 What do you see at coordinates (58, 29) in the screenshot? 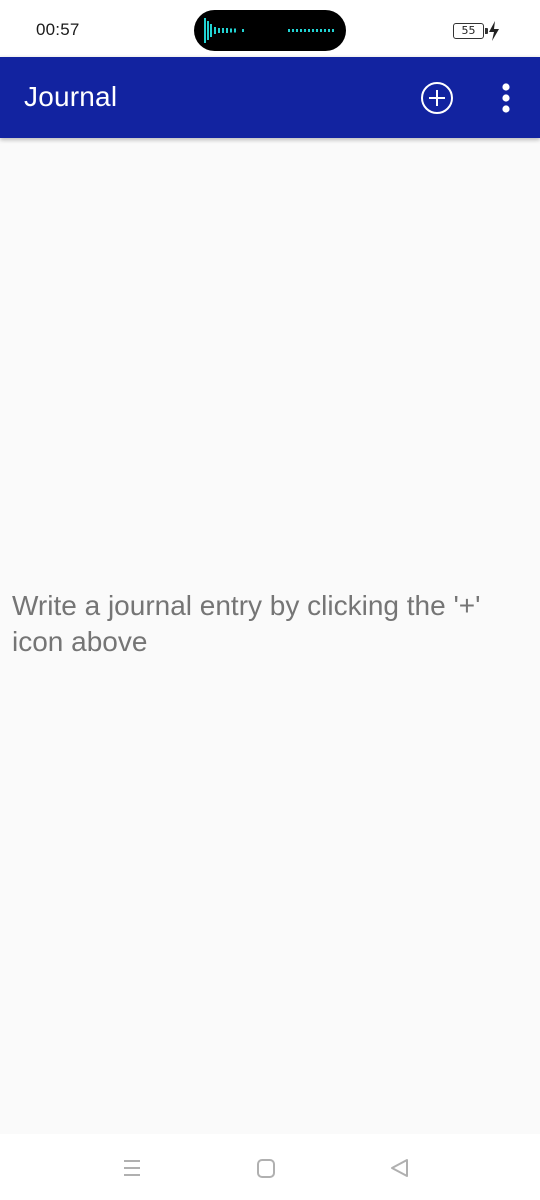
I see `status-time: 00:57` at bounding box center [58, 29].